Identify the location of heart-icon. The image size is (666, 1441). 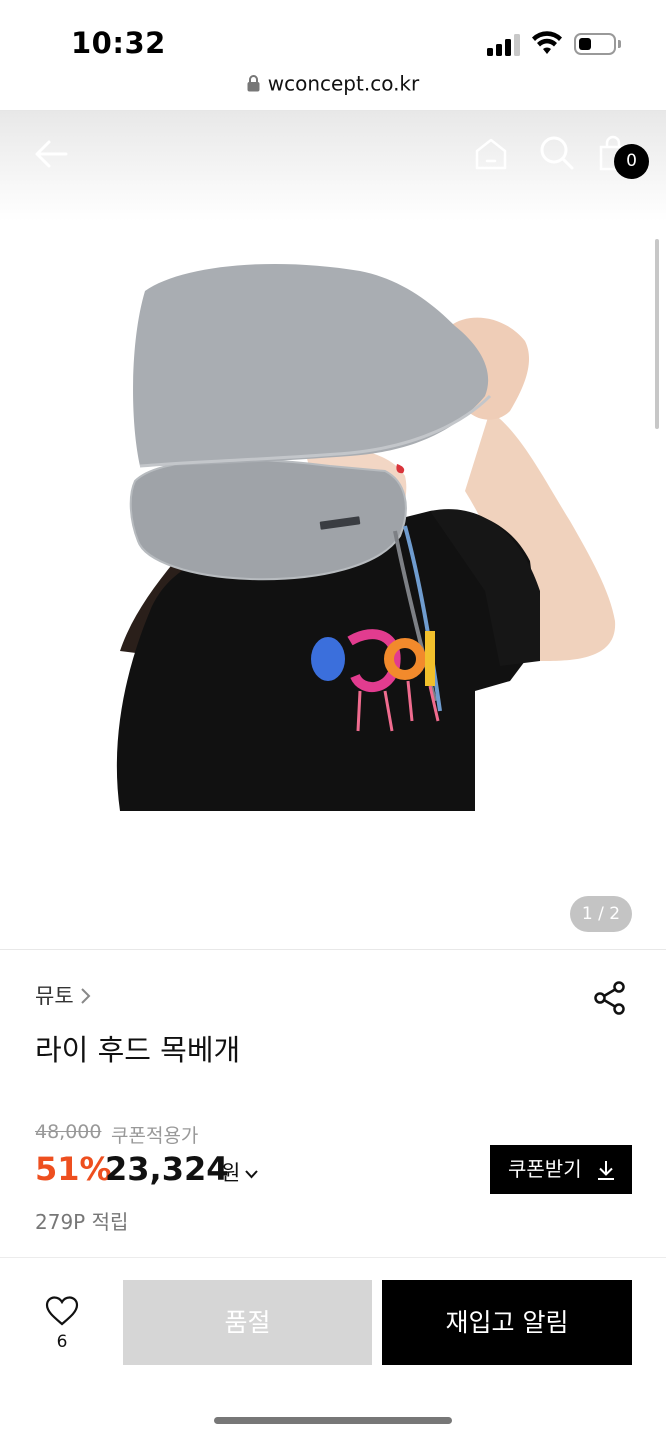
(62, 1311).